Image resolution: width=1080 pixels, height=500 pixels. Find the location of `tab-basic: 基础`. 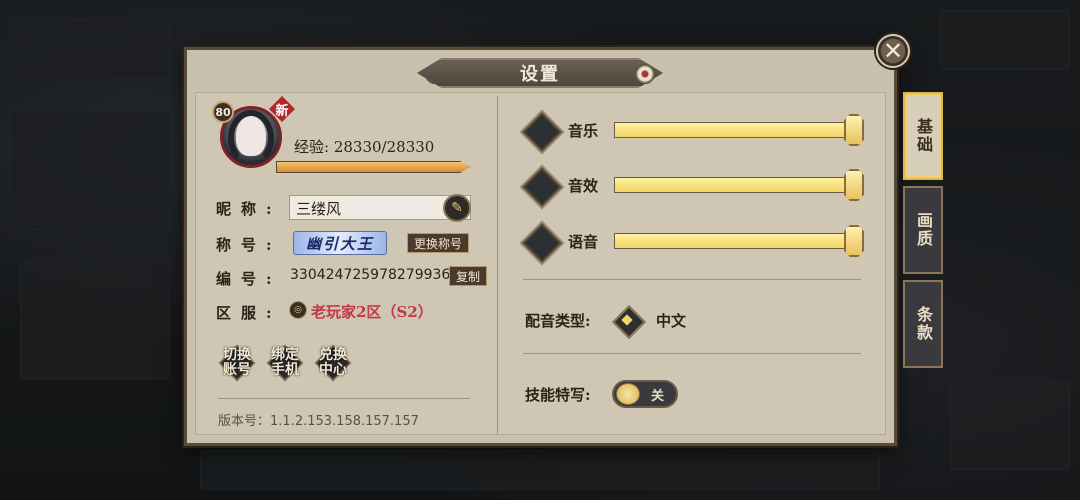

tab-basic: 基础 is located at coordinates (923, 136).